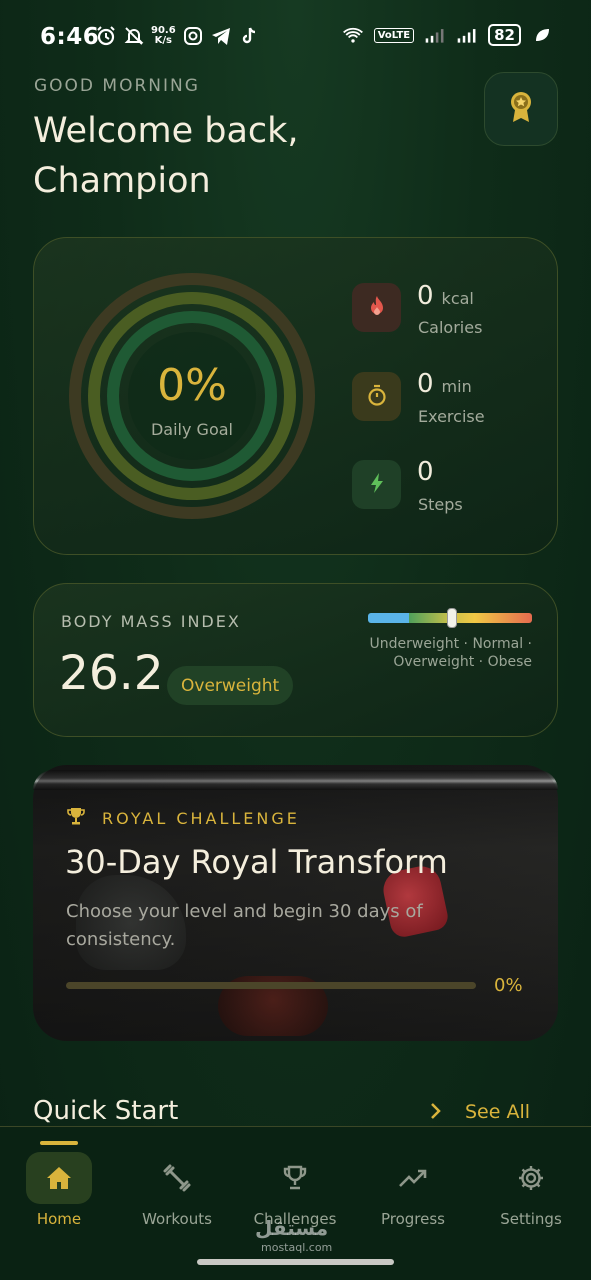 The image size is (591, 1280). I want to click on dumbbell-icon, so click(177, 1178).